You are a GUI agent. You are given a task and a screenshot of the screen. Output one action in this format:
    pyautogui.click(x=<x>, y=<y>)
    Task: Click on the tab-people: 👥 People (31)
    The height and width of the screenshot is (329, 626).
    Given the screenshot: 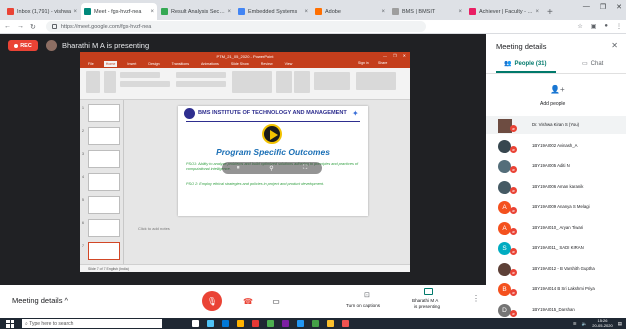 What is the action you would take?
    pyautogui.click(x=525, y=64)
    